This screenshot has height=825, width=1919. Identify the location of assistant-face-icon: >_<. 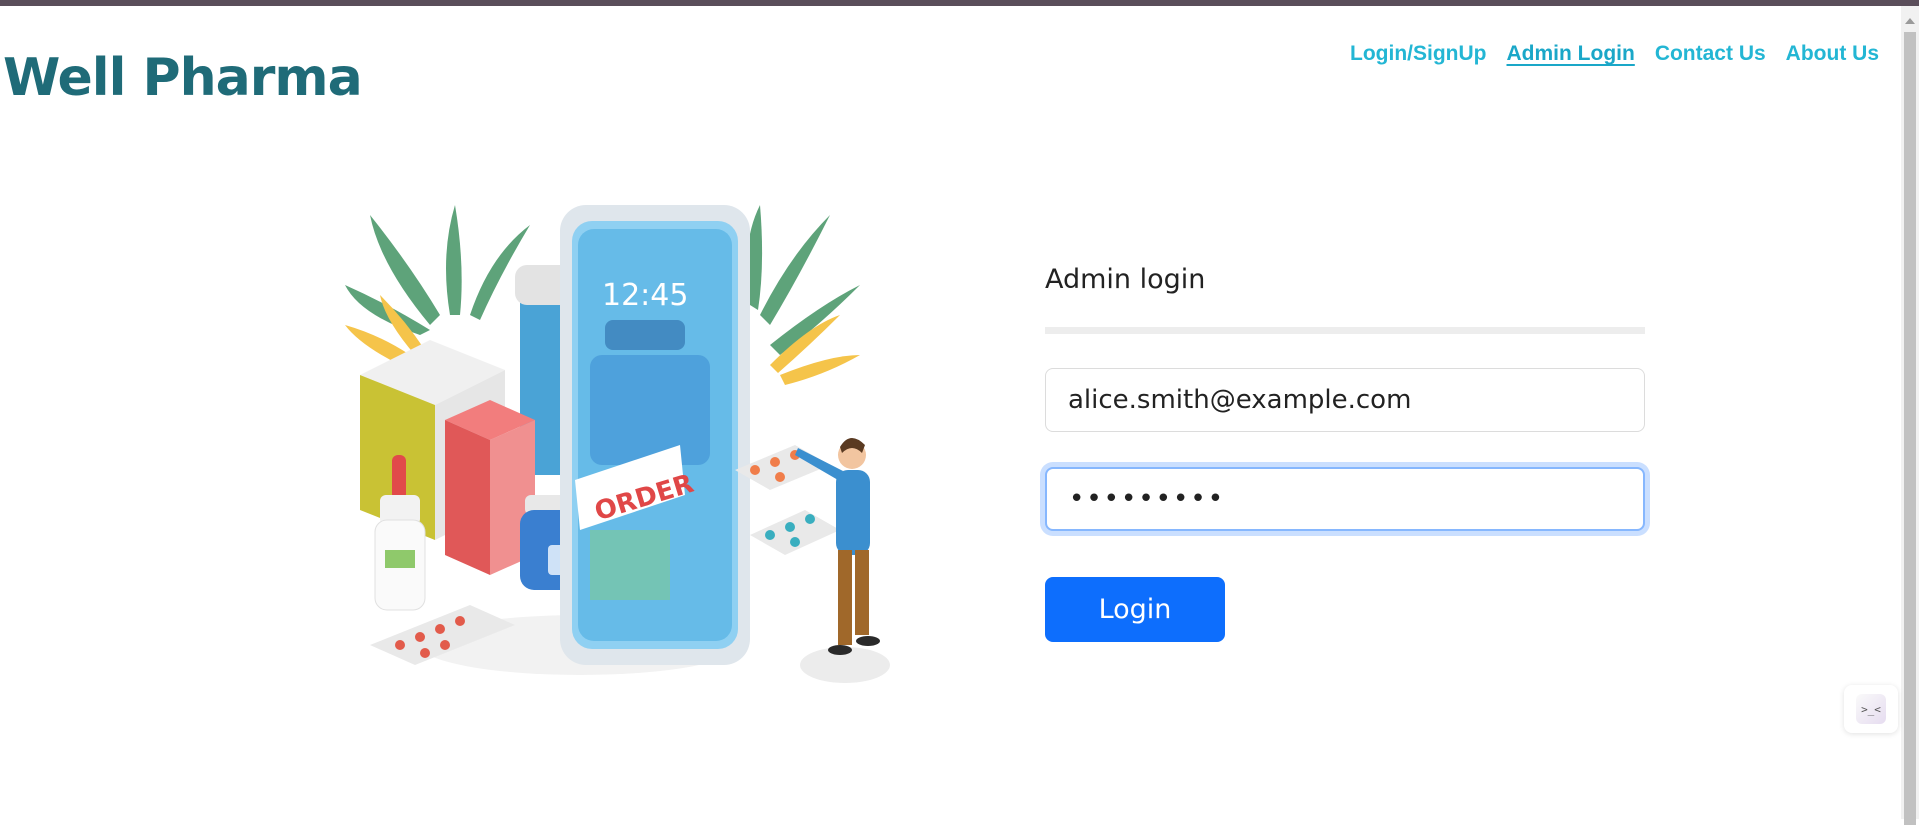
(1871, 709).